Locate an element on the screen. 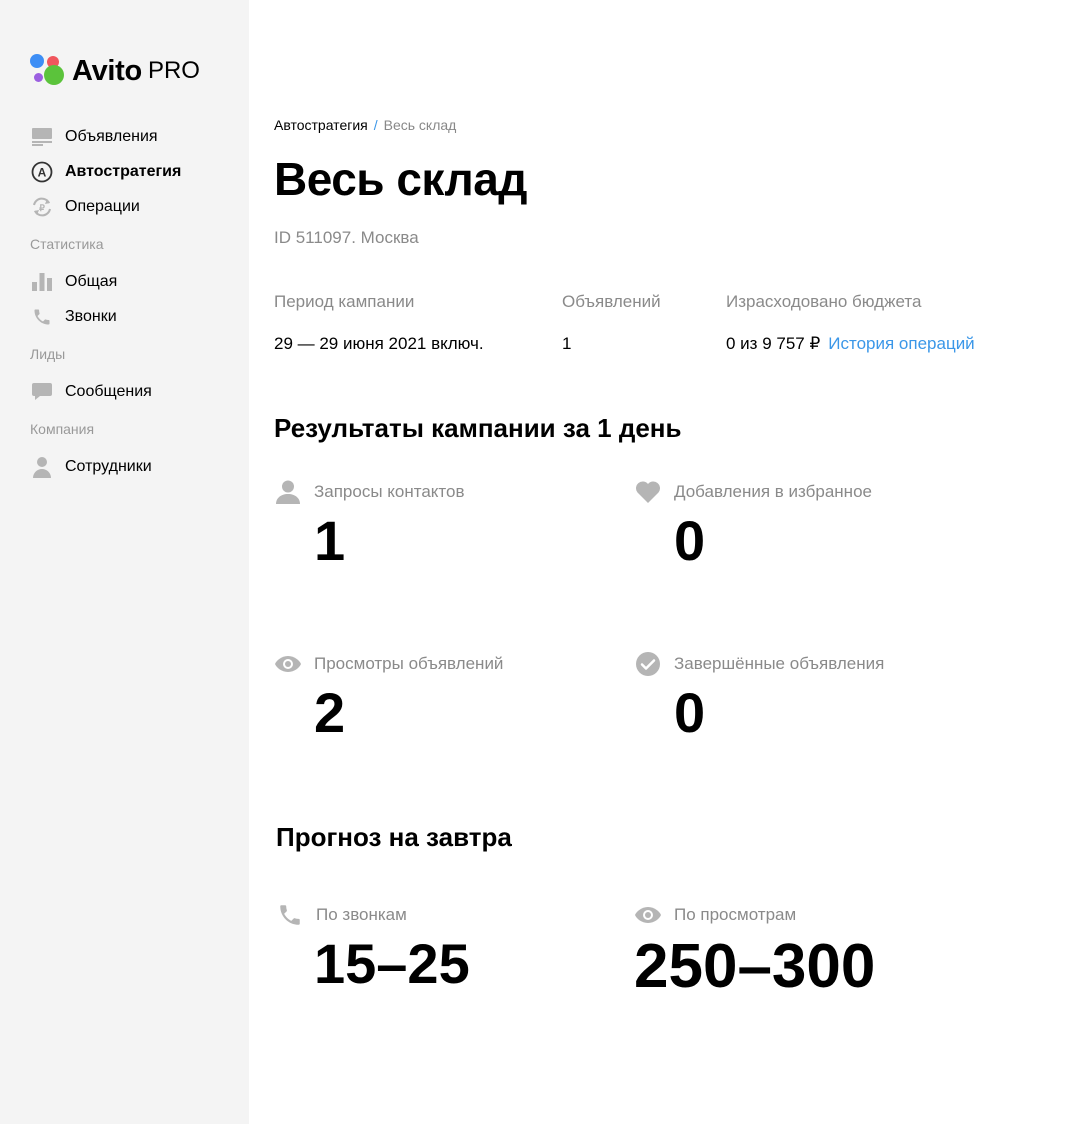 The image size is (1080, 1124). ads-icon is located at coordinates (42, 137).